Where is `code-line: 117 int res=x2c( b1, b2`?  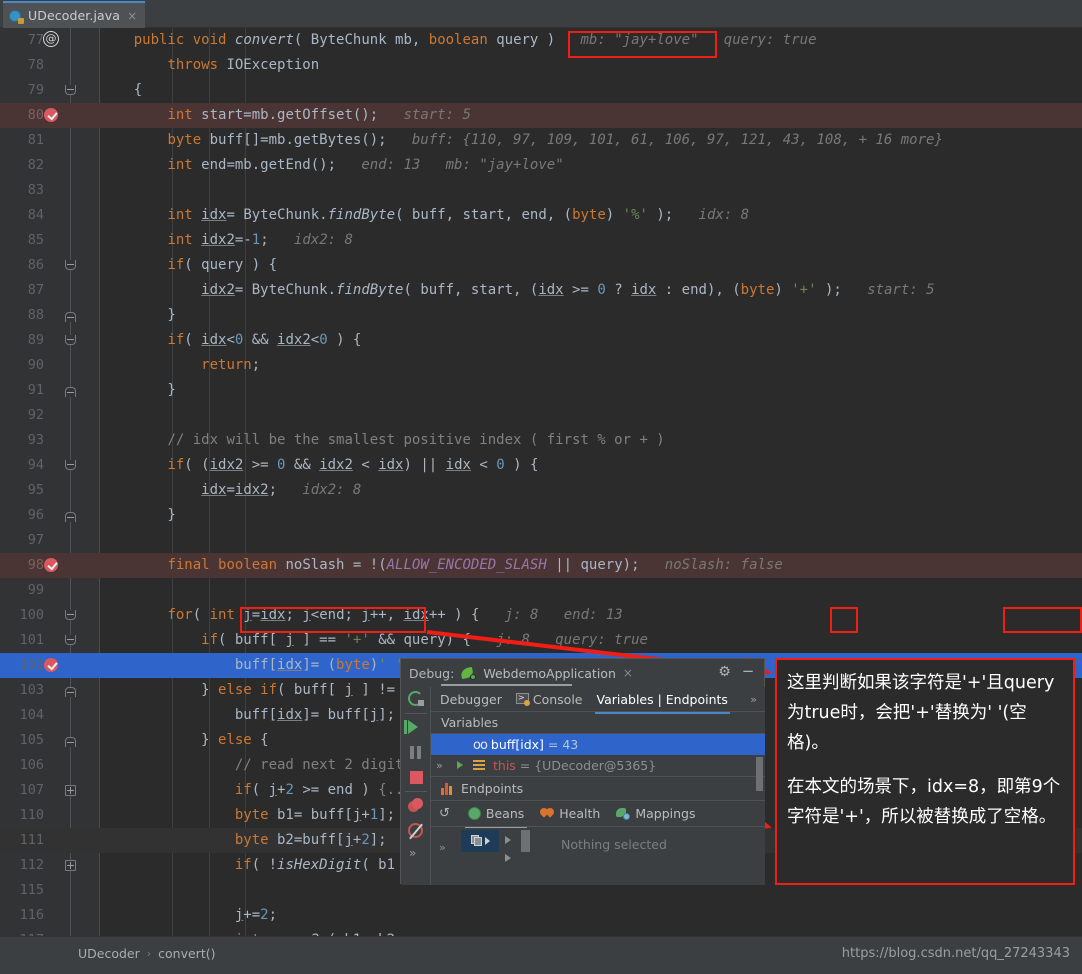 code-line: 117 int res=x2c( b1, b2 is located at coordinates (541, 932).